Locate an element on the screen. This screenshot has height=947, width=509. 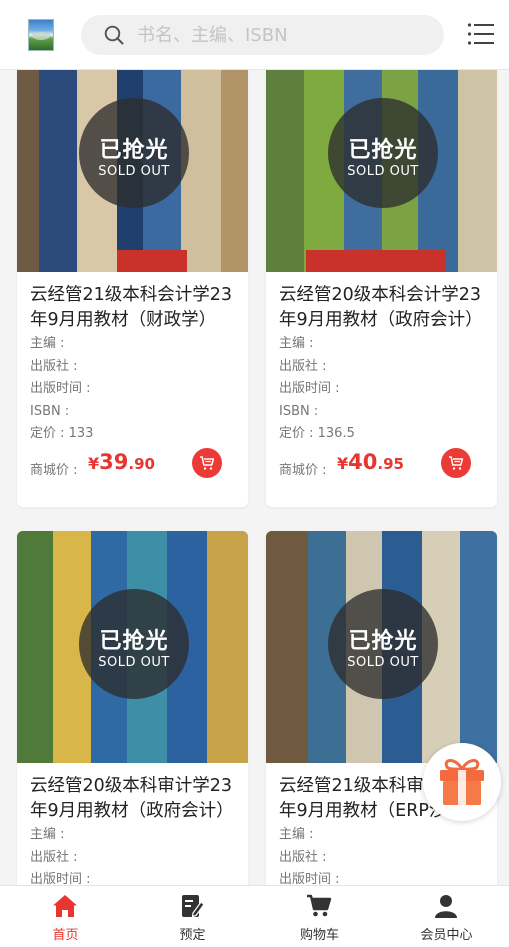
search-bar is located at coordinates (262, 35).